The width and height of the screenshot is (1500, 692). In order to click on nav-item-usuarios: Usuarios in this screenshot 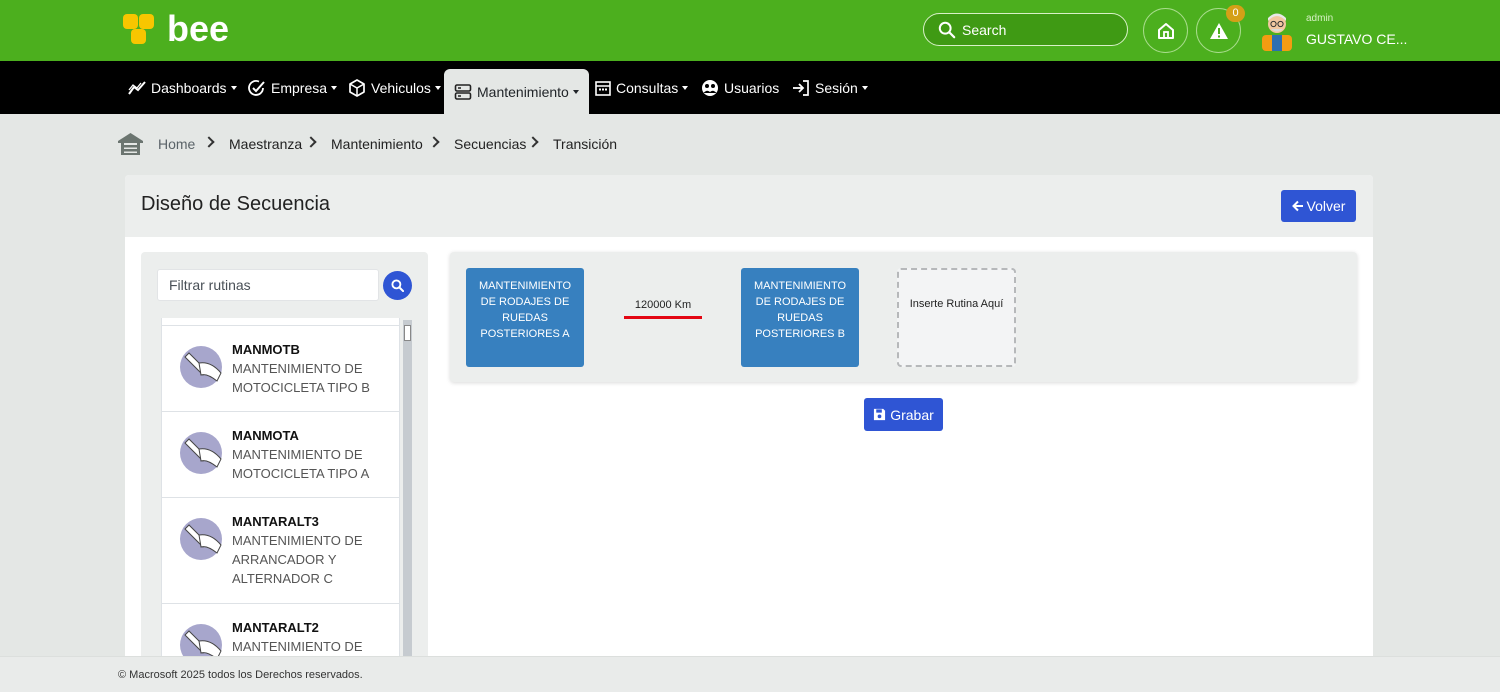, I will do `click(740, 87)`.